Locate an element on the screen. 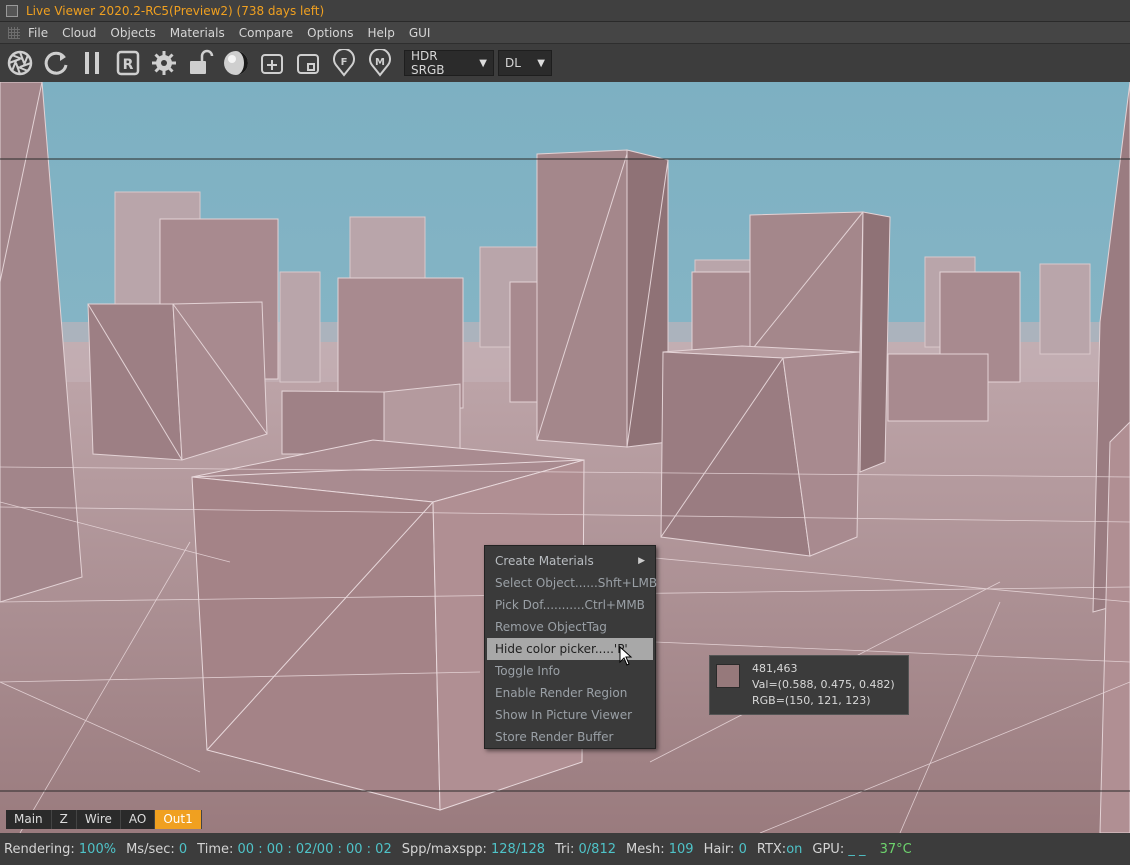 The height and width of the screenshot is (865, 1130). status-spp: 128/128 is located at coordinates (518, 849).